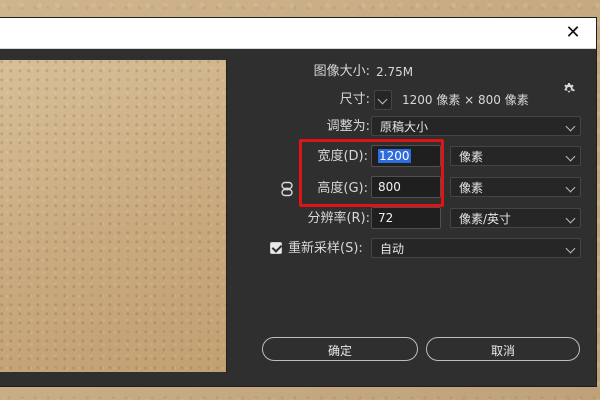 The image size is (600, 400). Describe the element at coordinates (406, 187) in the screenshot. I see `height-input: 800` at that location.